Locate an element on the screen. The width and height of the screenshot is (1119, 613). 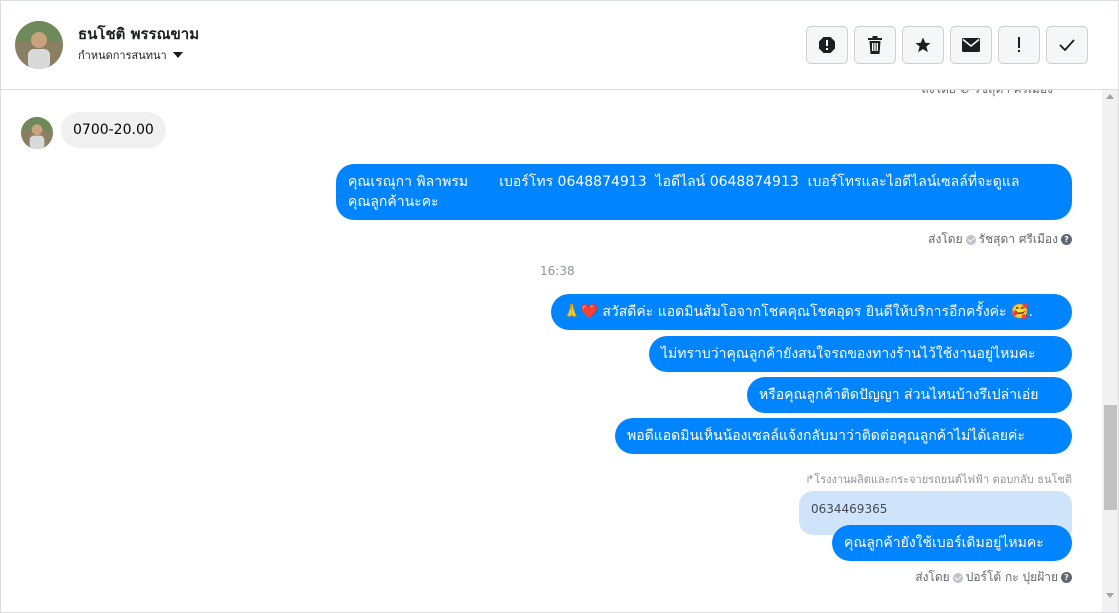
scroll-down-arrow-icon is located at coordinates (1110, 595).